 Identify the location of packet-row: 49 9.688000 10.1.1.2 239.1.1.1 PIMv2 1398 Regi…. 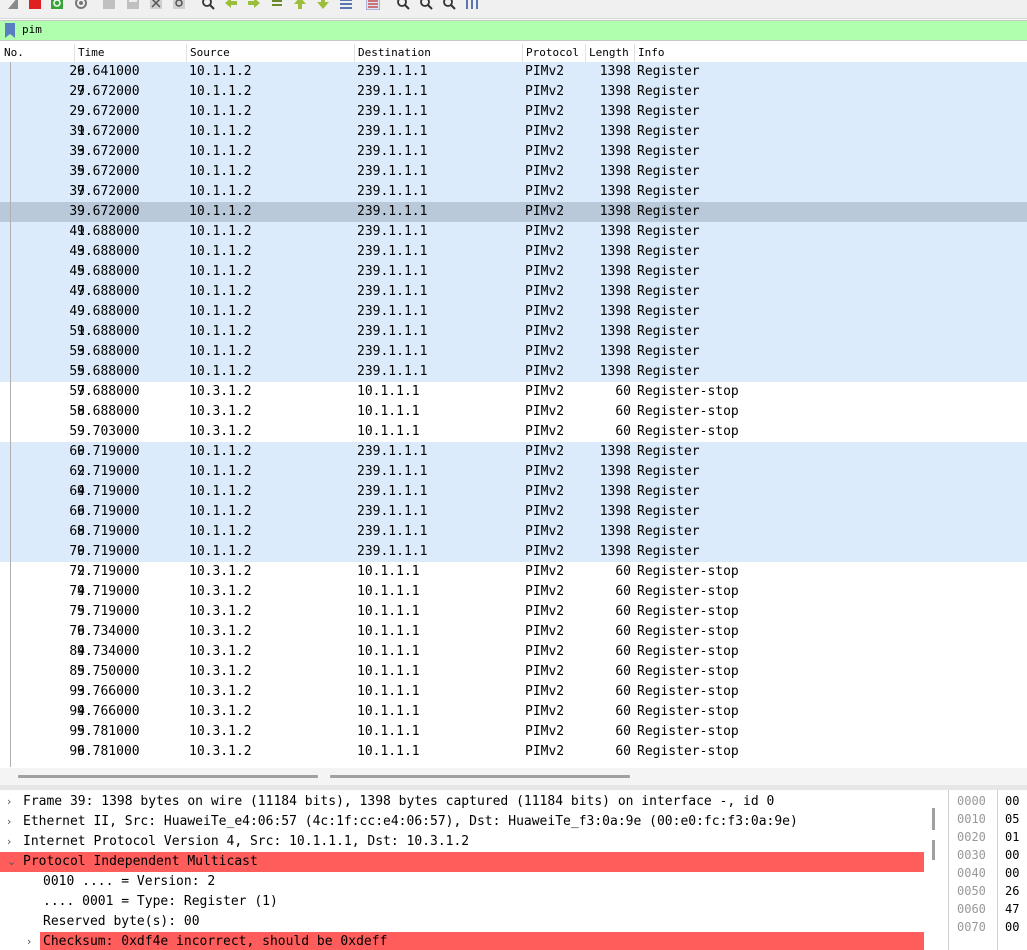
(513, 312).